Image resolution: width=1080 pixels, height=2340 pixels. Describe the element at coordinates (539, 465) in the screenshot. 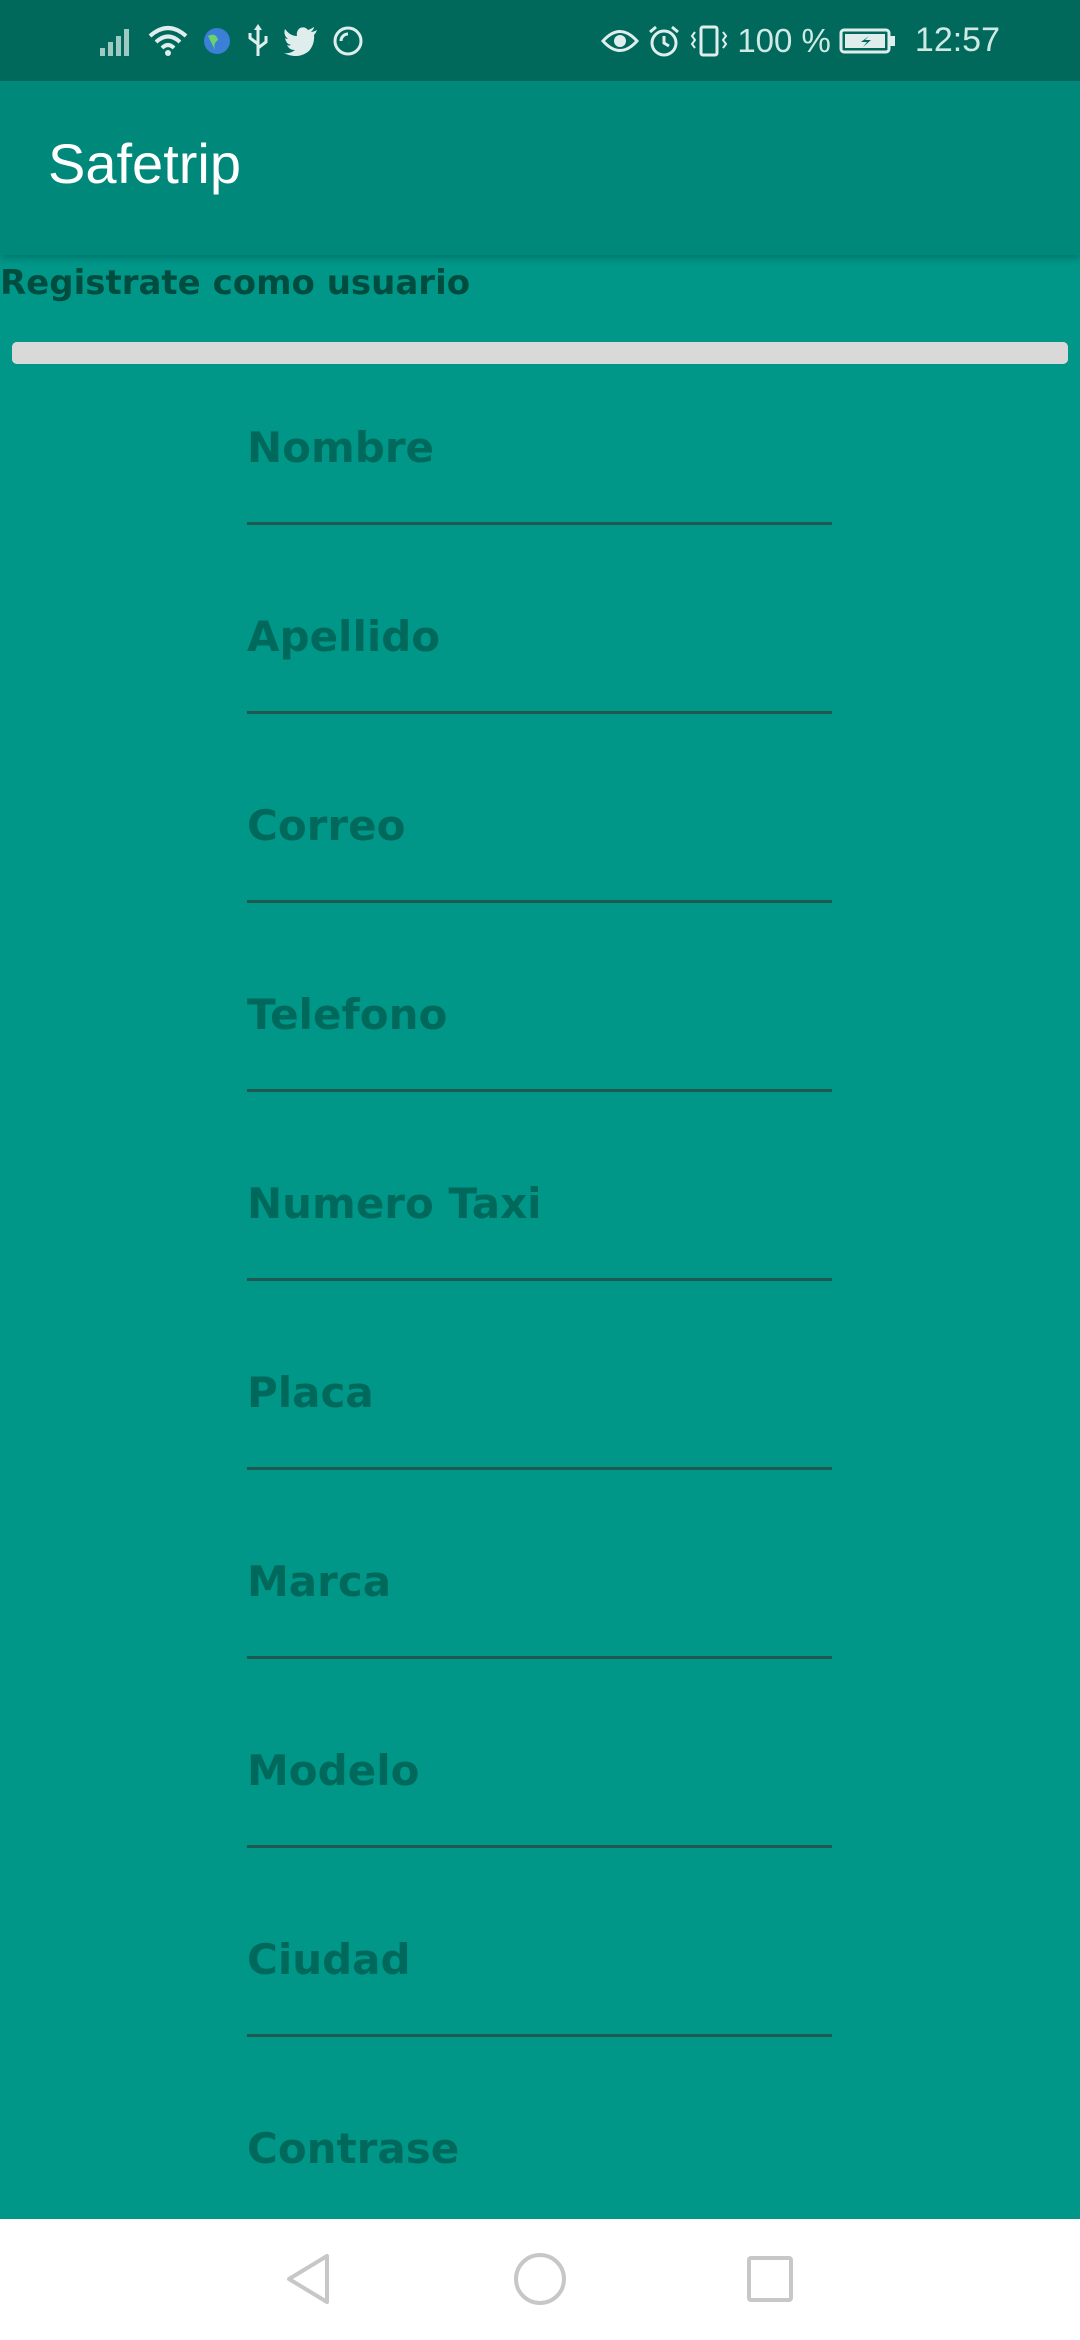

I see `nombre-field: Nombre` at that location.